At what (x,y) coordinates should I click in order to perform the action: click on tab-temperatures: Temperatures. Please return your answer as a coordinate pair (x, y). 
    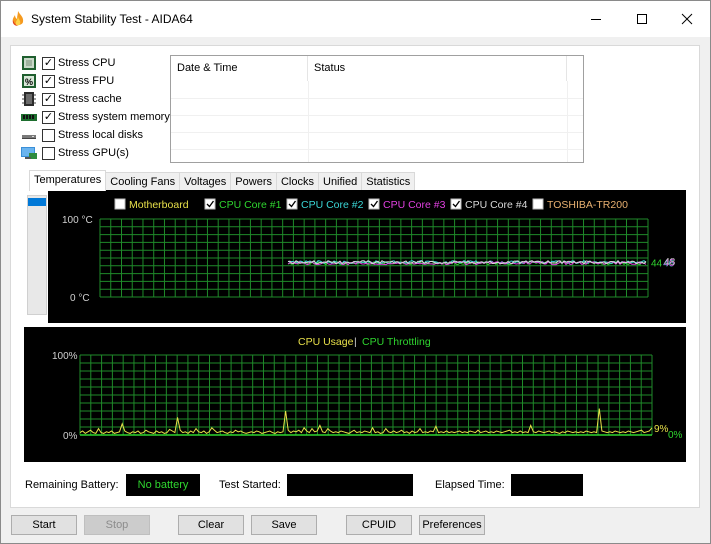
    Looking at the image, I should click on (68, 180).